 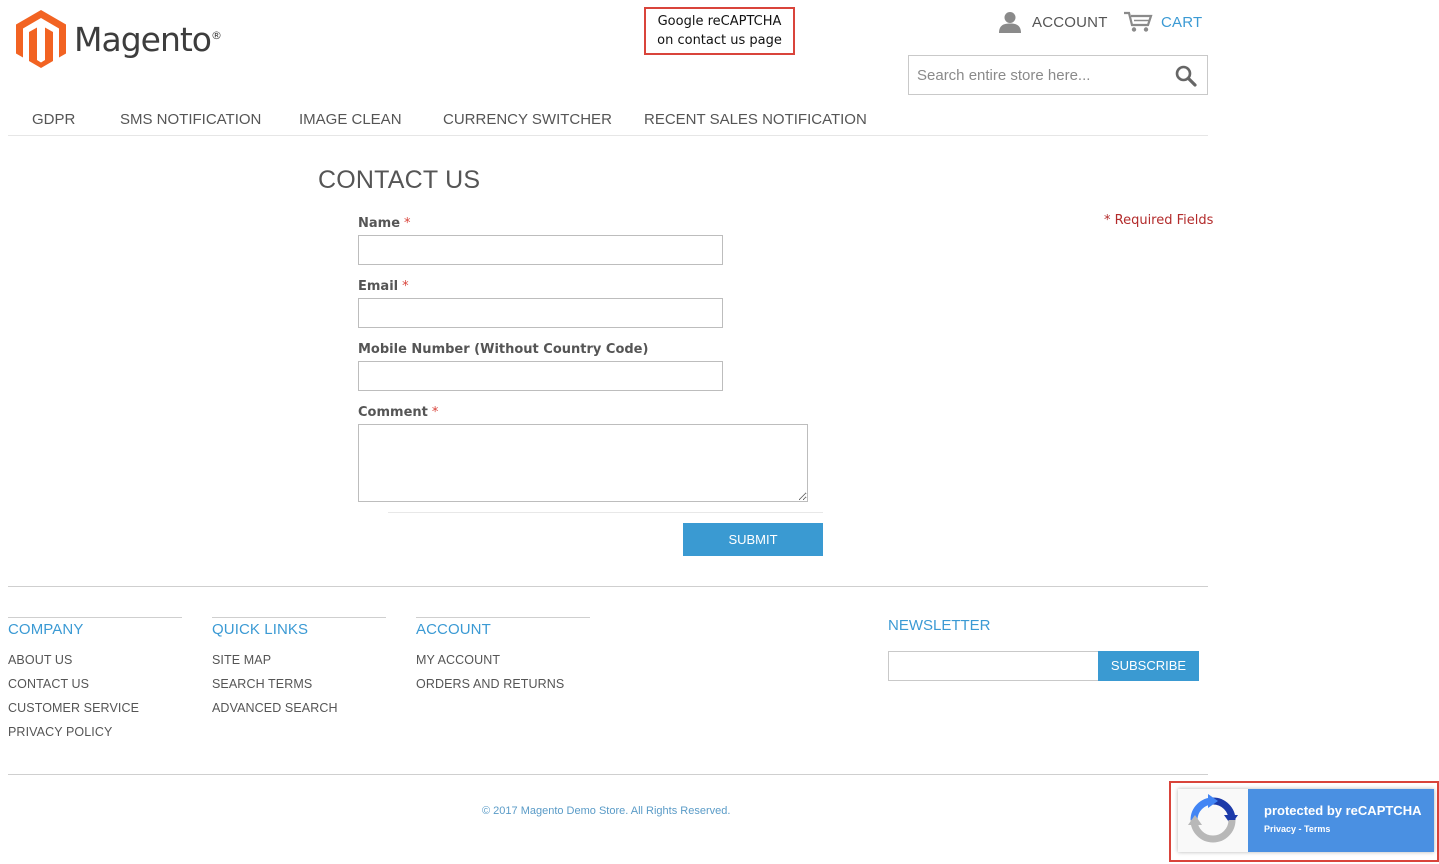 What do you see at coordinates (148, 39) in the screenshot?
I see `logo-text: Magento®` at bounding box center [148, 39].